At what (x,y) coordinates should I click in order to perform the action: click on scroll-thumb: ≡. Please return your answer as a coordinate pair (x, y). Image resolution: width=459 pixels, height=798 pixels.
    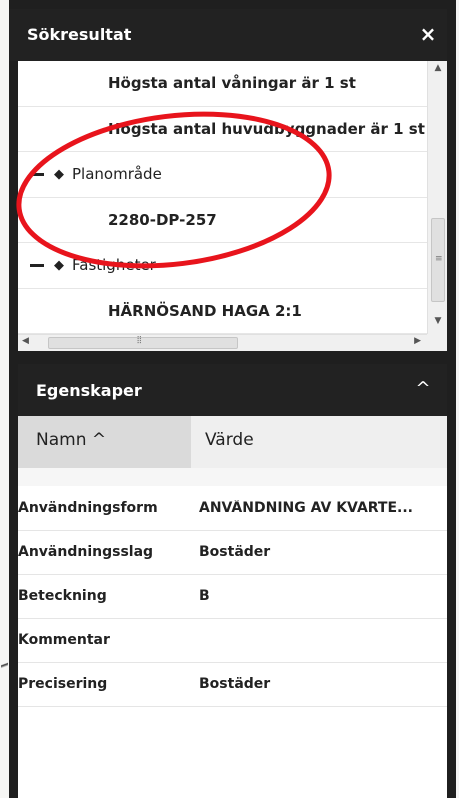
    Looking at the image, I should click on (438, 260).